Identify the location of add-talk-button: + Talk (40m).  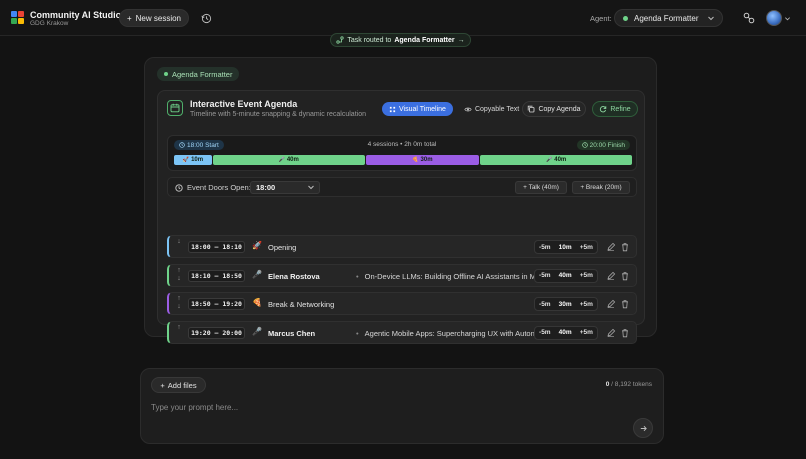
(541, 187).